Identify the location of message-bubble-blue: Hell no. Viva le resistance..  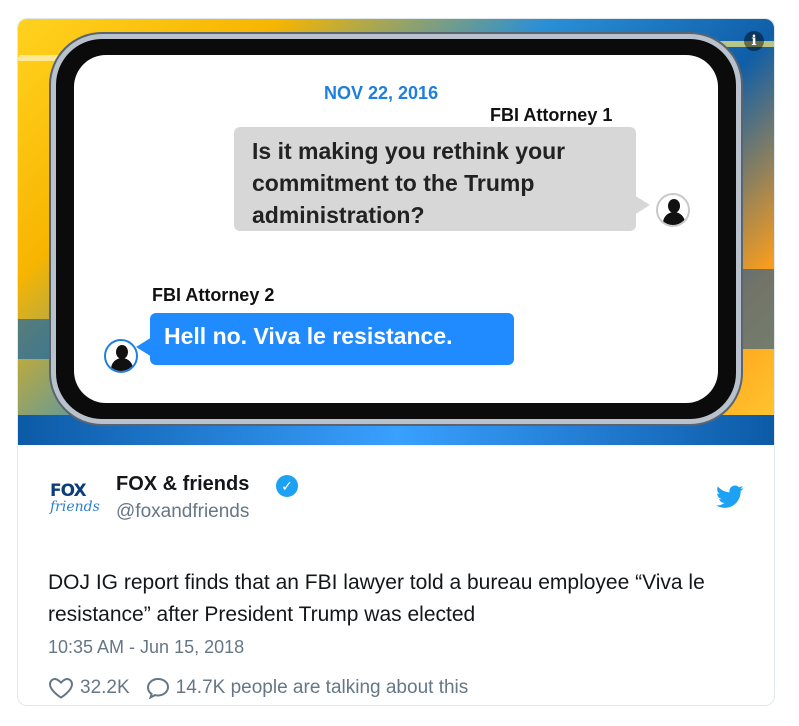
(325, 339).